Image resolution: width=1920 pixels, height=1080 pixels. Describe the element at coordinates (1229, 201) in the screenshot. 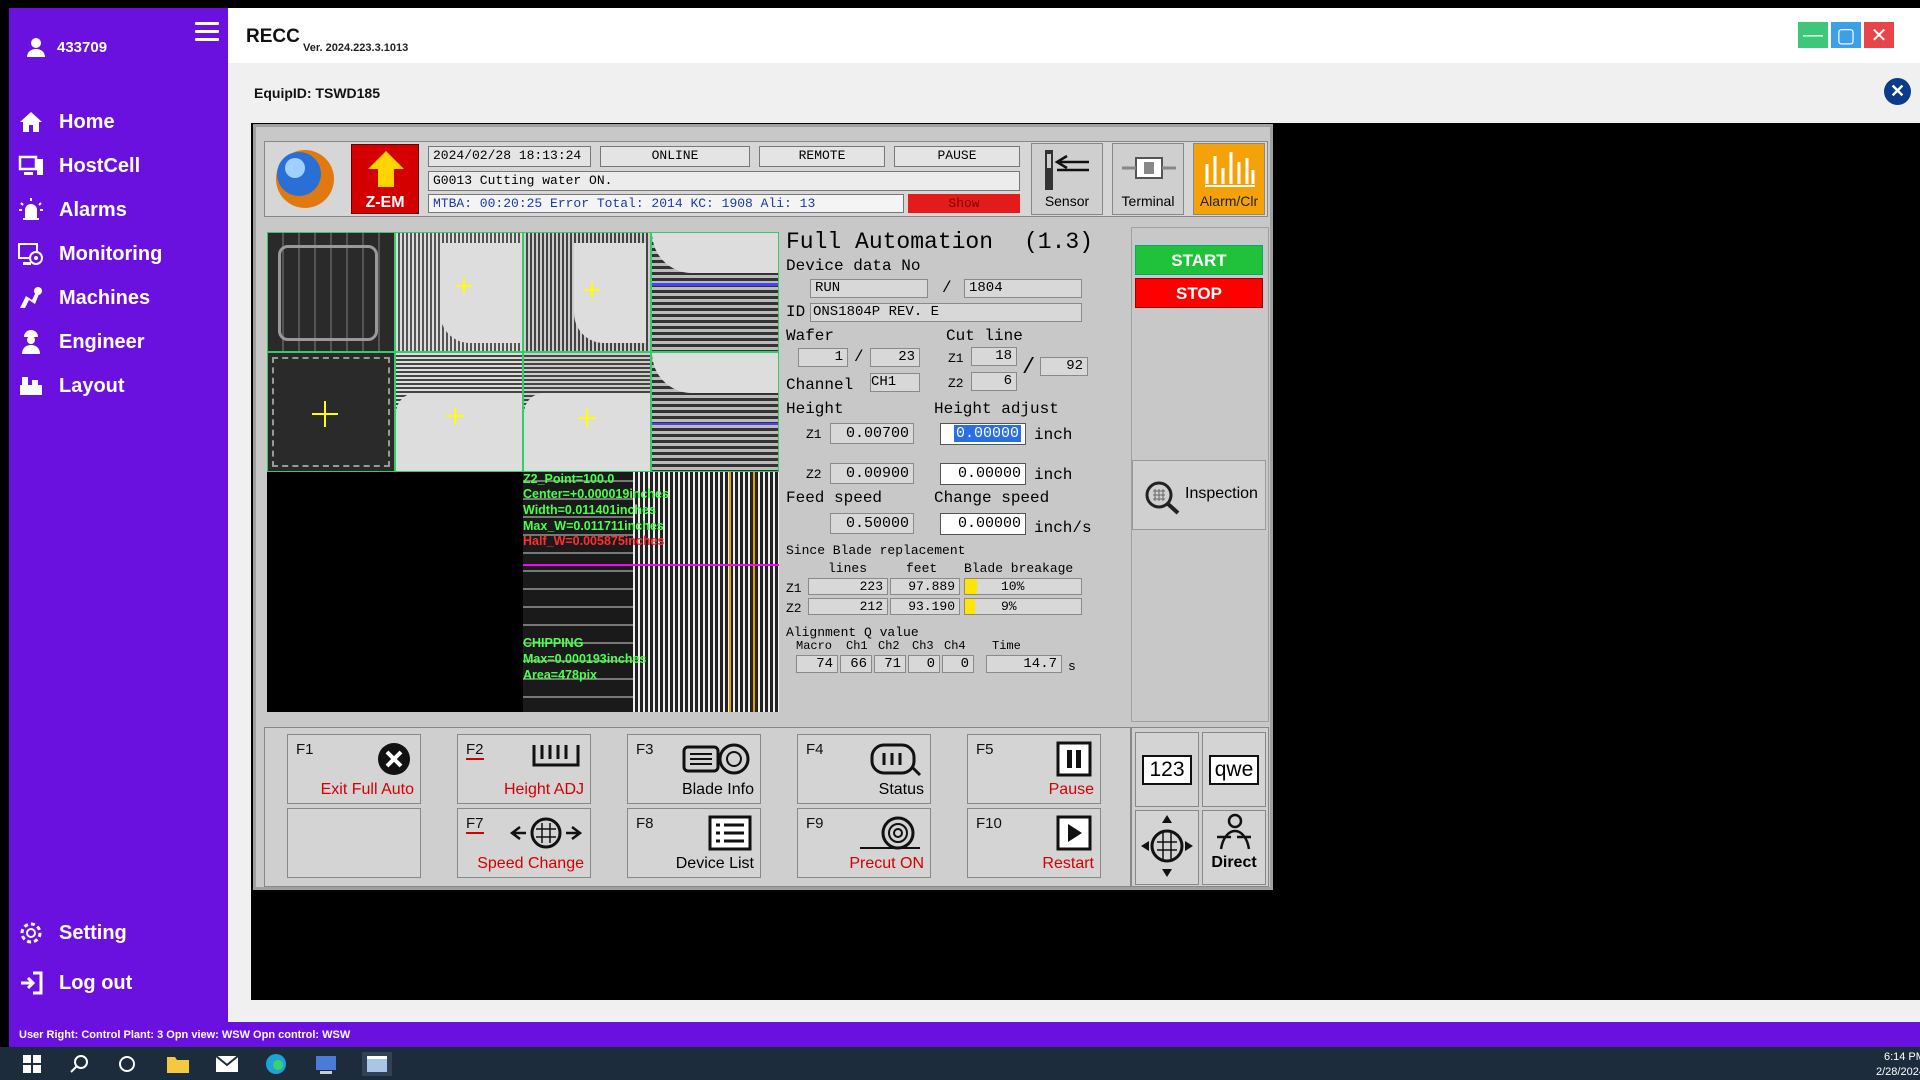

I see `alarm-clr-label: Alarm/Clr` at that location.